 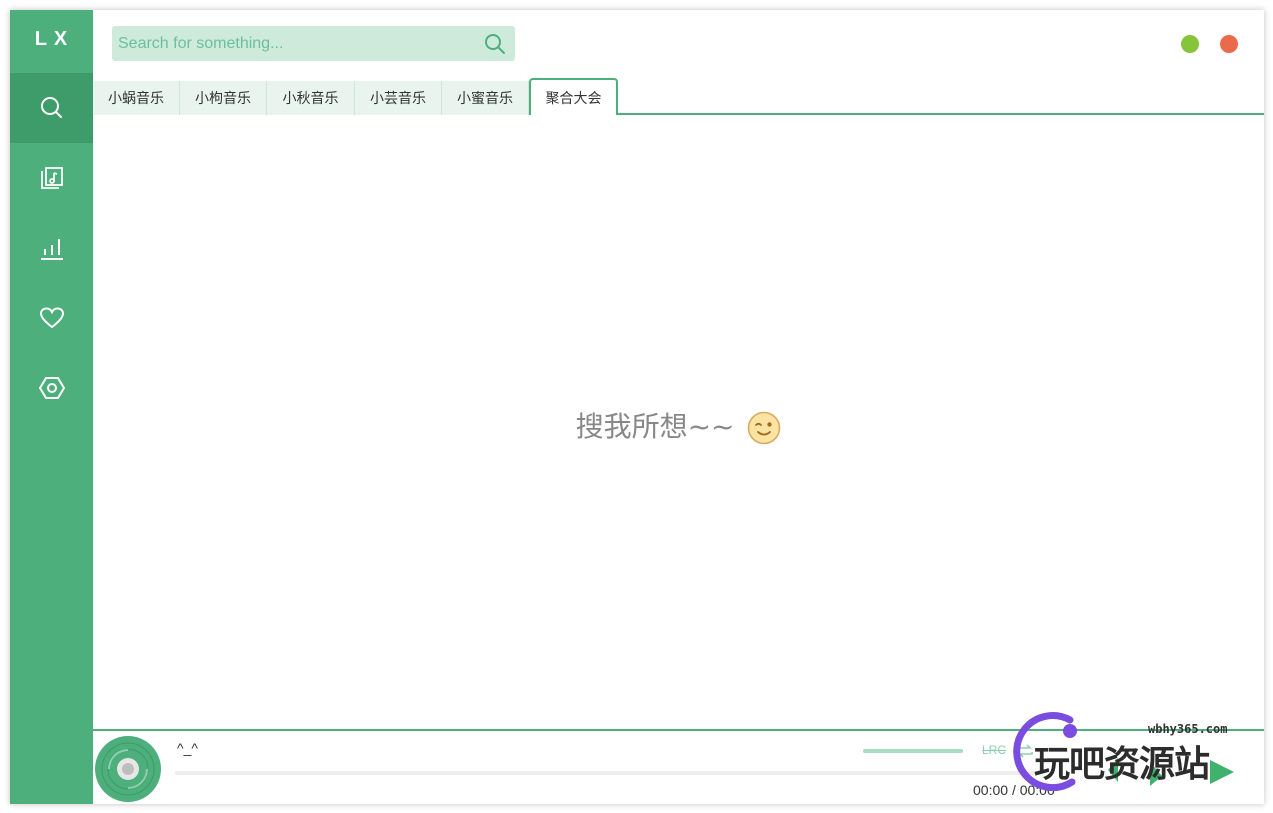 I want to click on search-box, so click(x=313, y=43).